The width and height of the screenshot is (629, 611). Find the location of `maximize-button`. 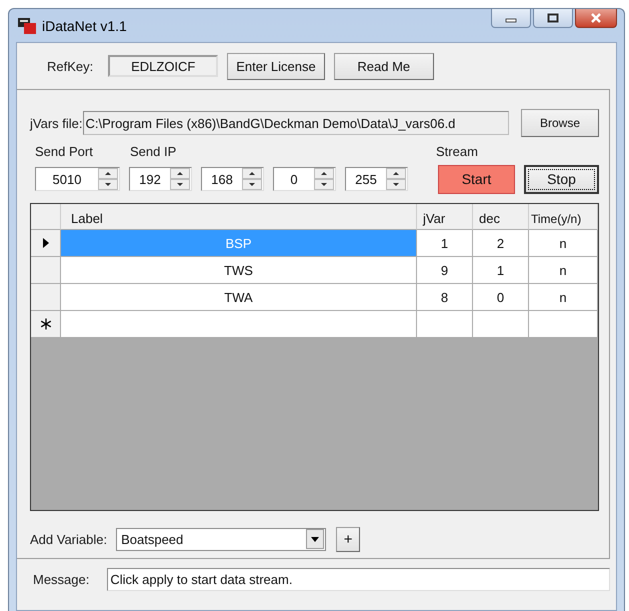

maximize-button is located at coordinates (553, 18).